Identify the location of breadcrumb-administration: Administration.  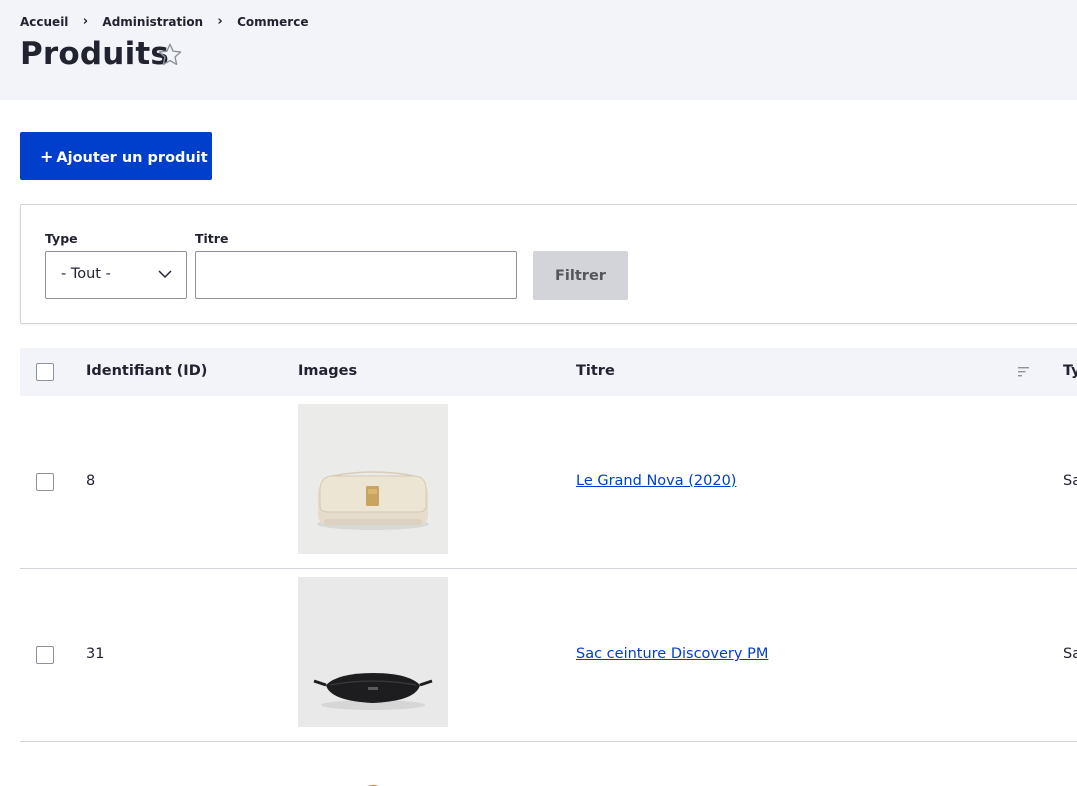
(152, 22).